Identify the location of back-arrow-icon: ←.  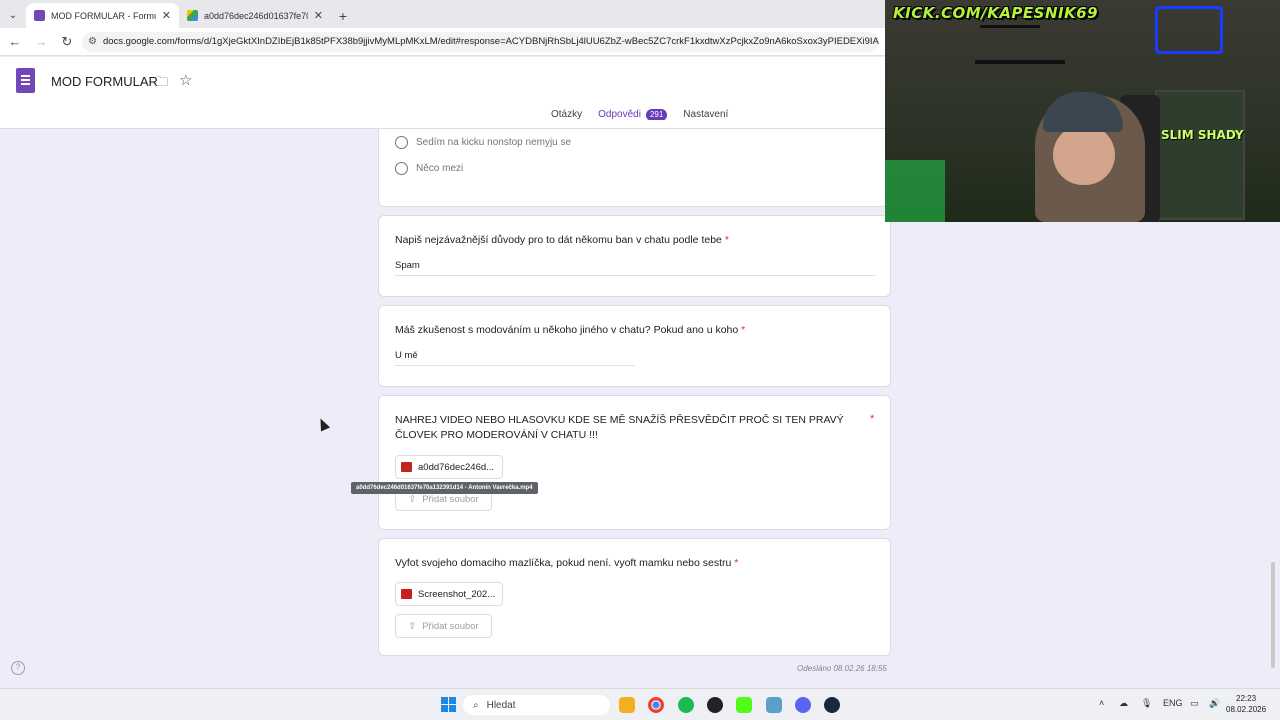
(15, 42).